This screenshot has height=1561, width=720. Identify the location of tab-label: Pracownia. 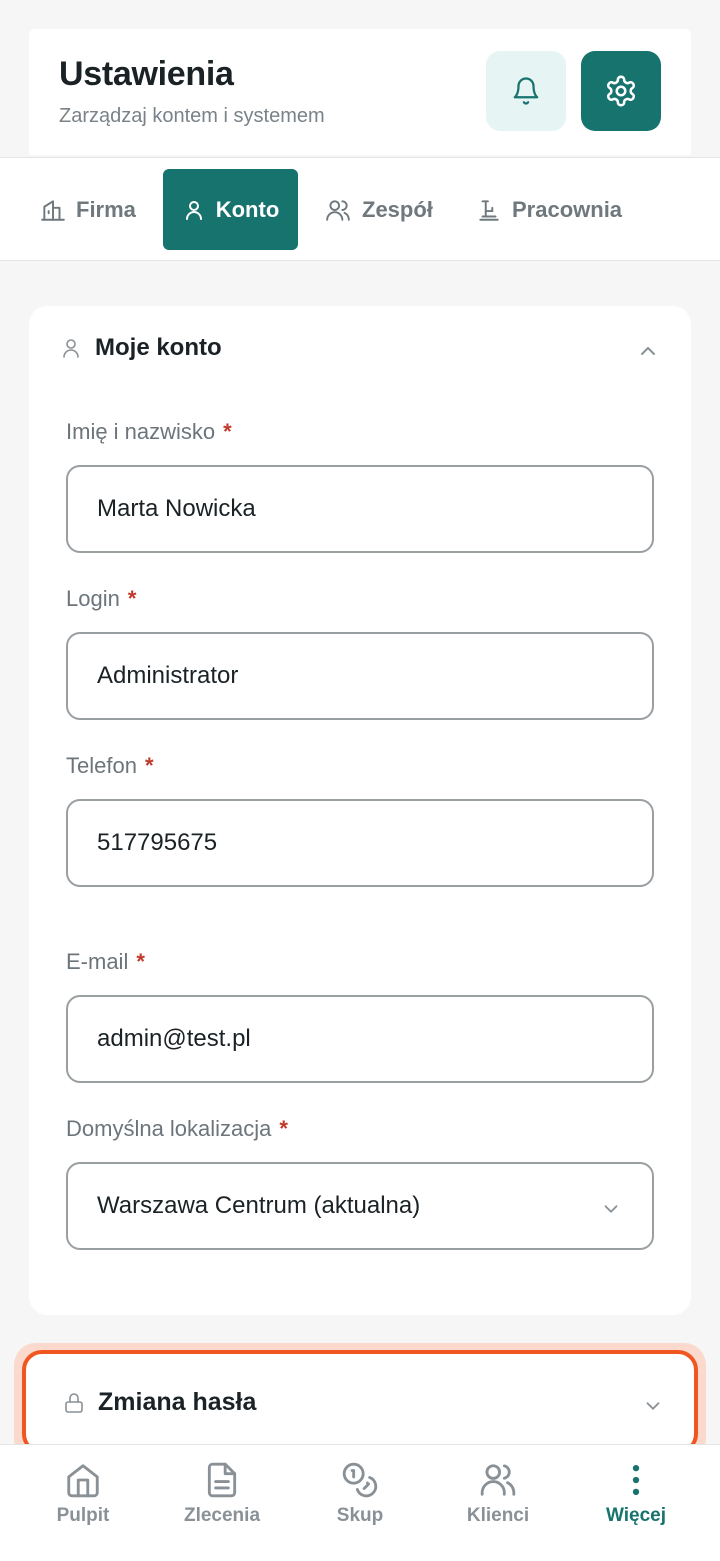
(567, 209).